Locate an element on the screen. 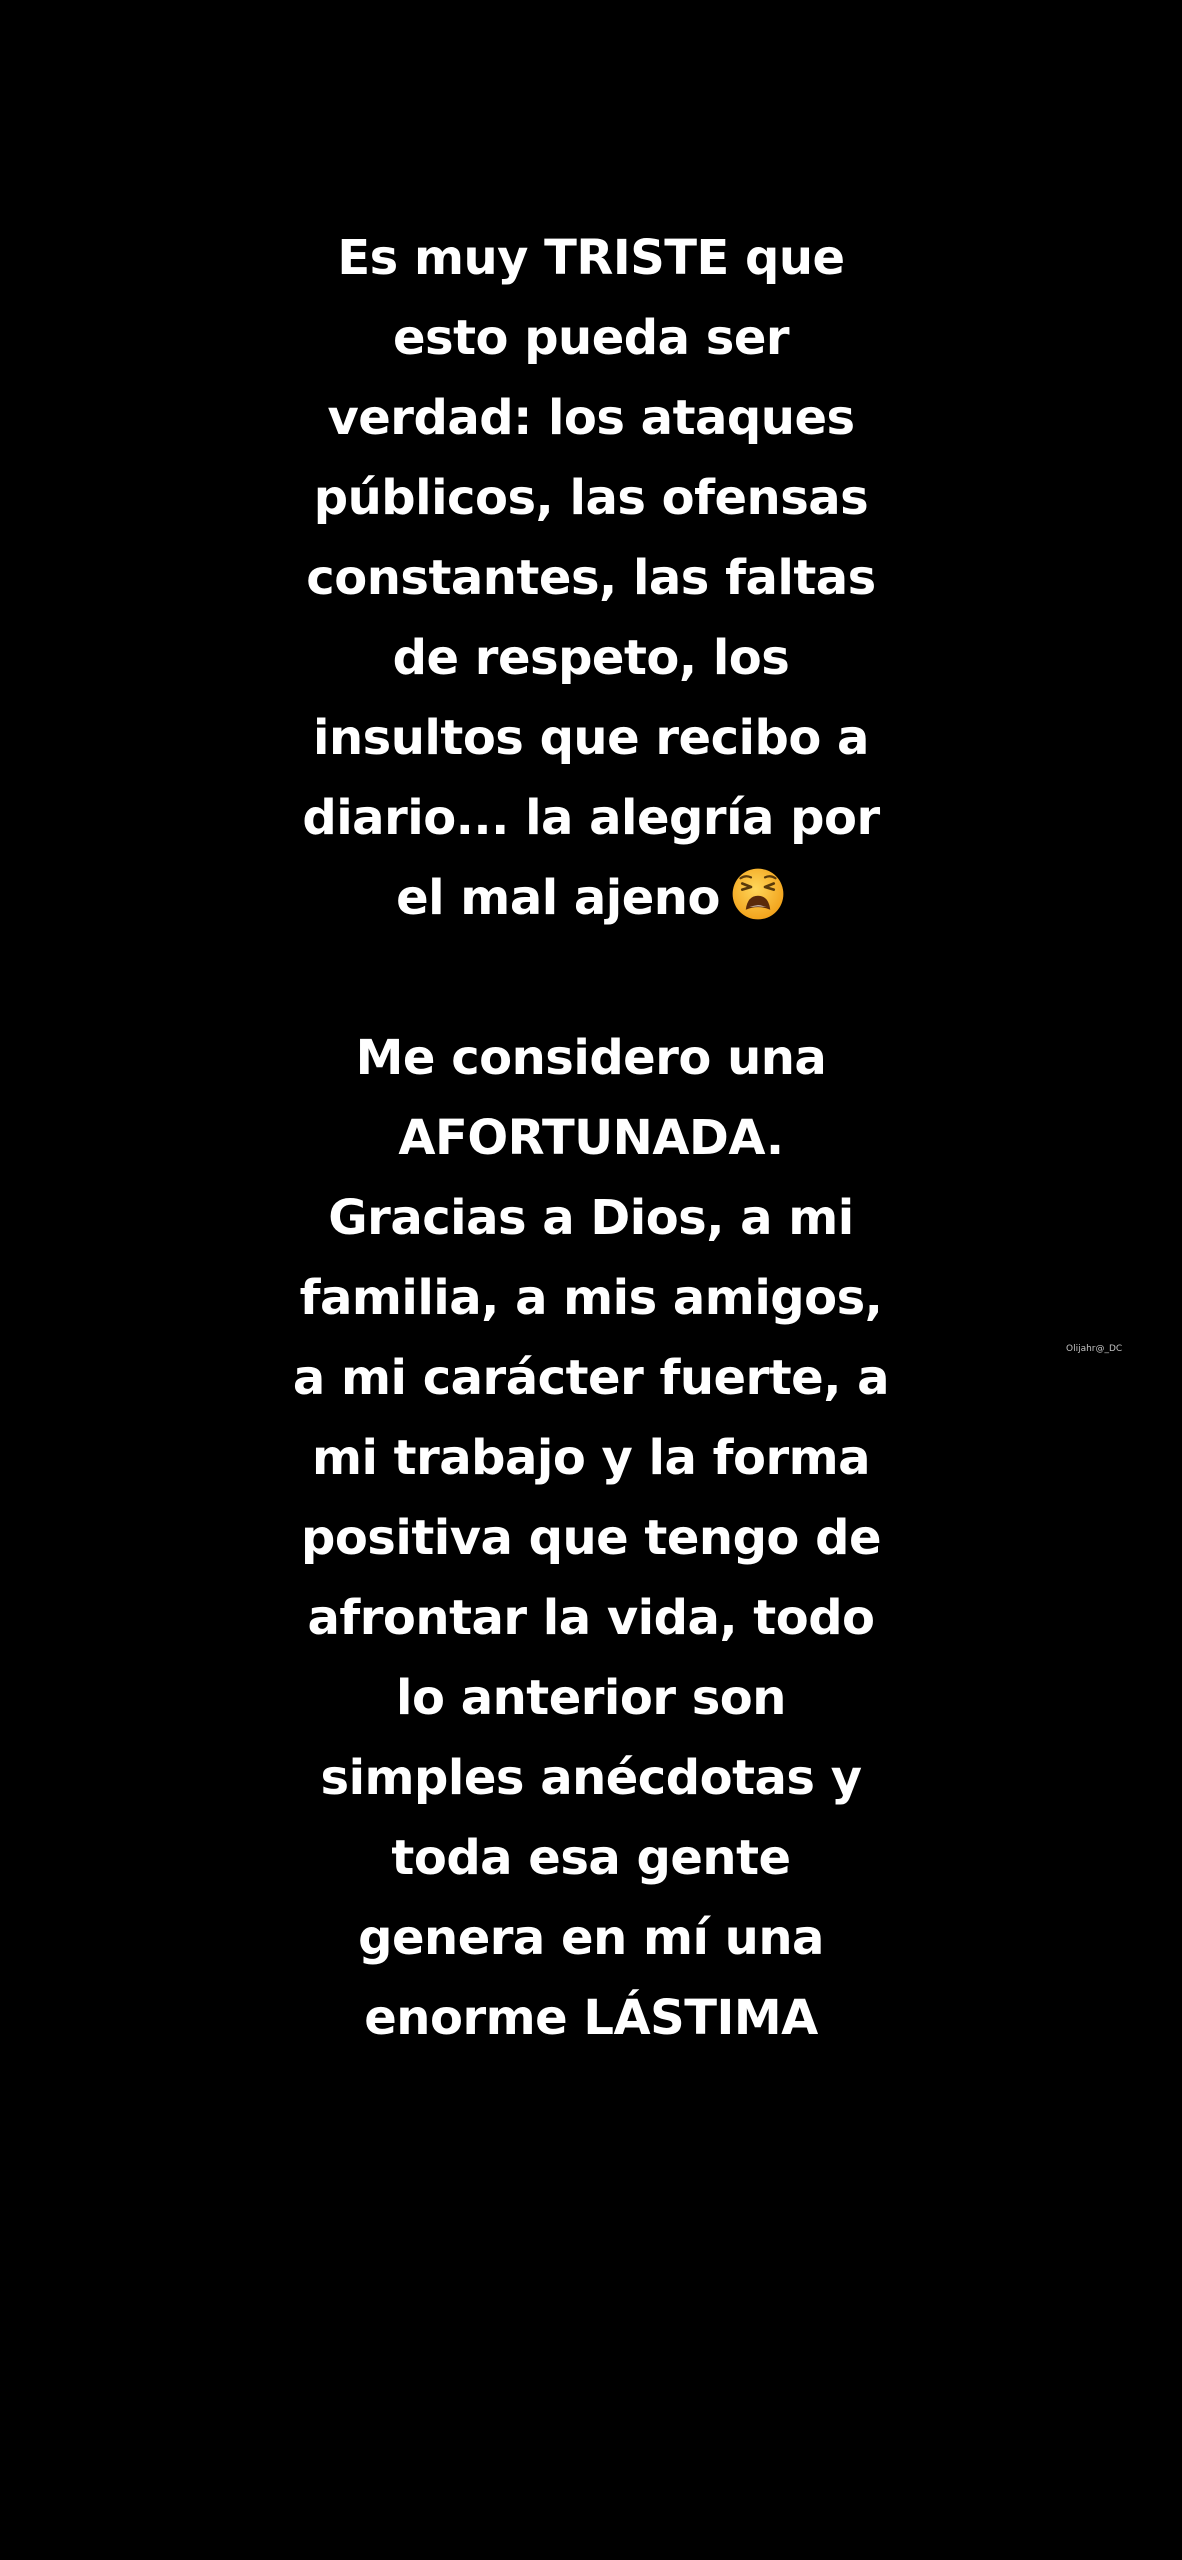 This screenshot has height=2560, width=1182. story-line: genera en mí una is located at coordinates (591, 1938).